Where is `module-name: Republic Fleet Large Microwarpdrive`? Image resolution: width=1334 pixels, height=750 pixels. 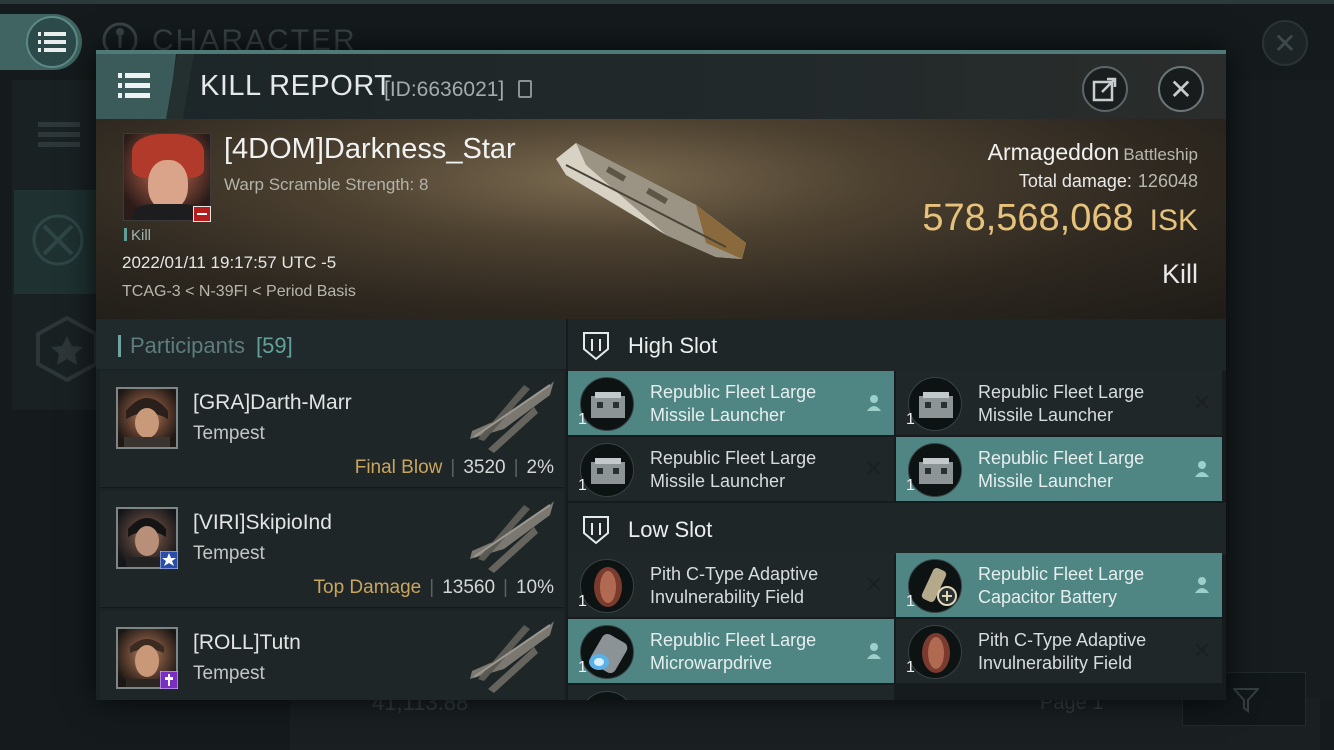 module-name: Republic Fleet Large Microwarpdrive is located at coordinates (733, 651).